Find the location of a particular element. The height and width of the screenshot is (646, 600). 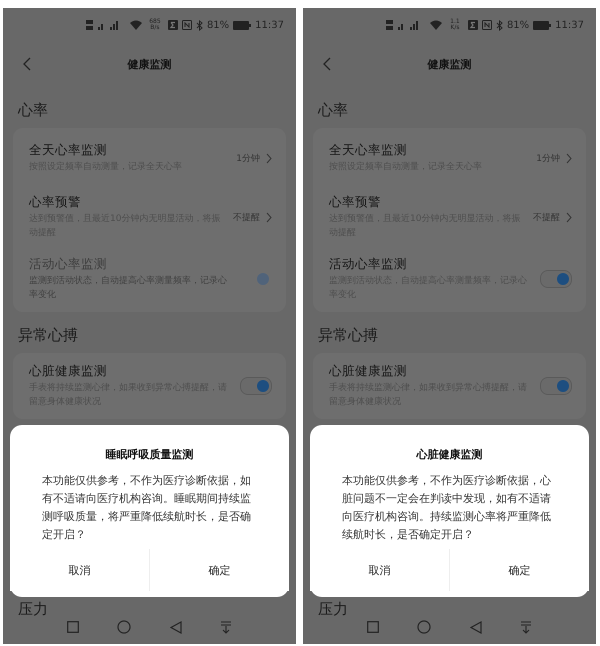

dialog-message: 本功能仅供参考，不作为医疗诊断依据，如有不适请向医疗机构咨询。睡眠期间持续监测呼吸质量，将严重降低续航时长，是否确定开启？ is located at coordinates (146, 508).